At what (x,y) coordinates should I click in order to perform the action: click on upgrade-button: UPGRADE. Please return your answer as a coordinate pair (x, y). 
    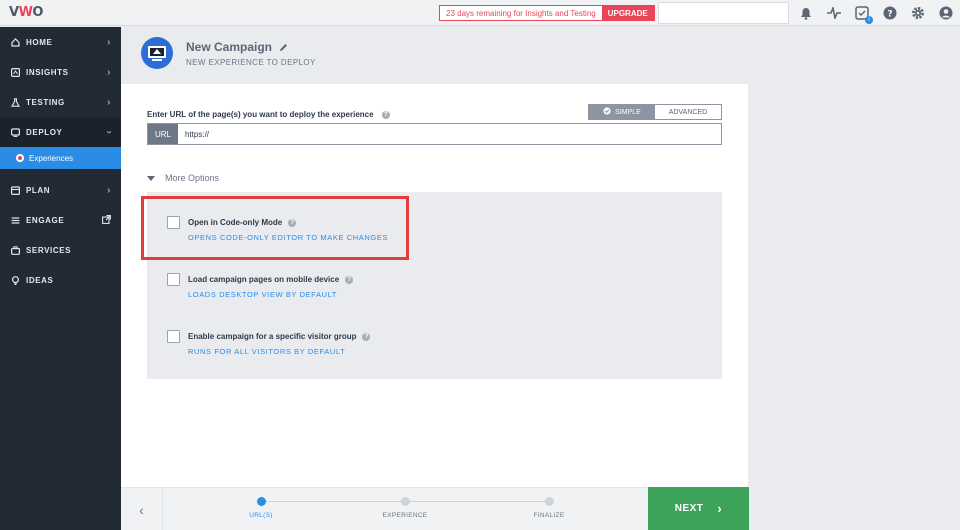
    Looking at the image, I should click on (627, 13).